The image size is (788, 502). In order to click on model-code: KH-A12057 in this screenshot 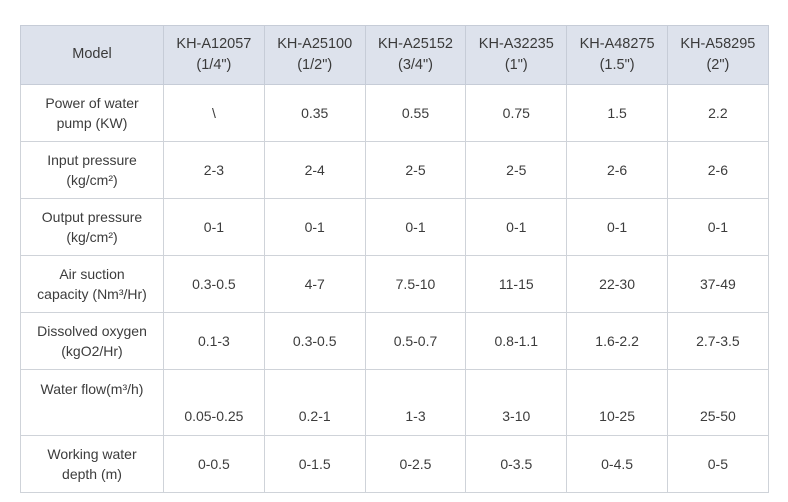, I will do `click(214, 43)`.